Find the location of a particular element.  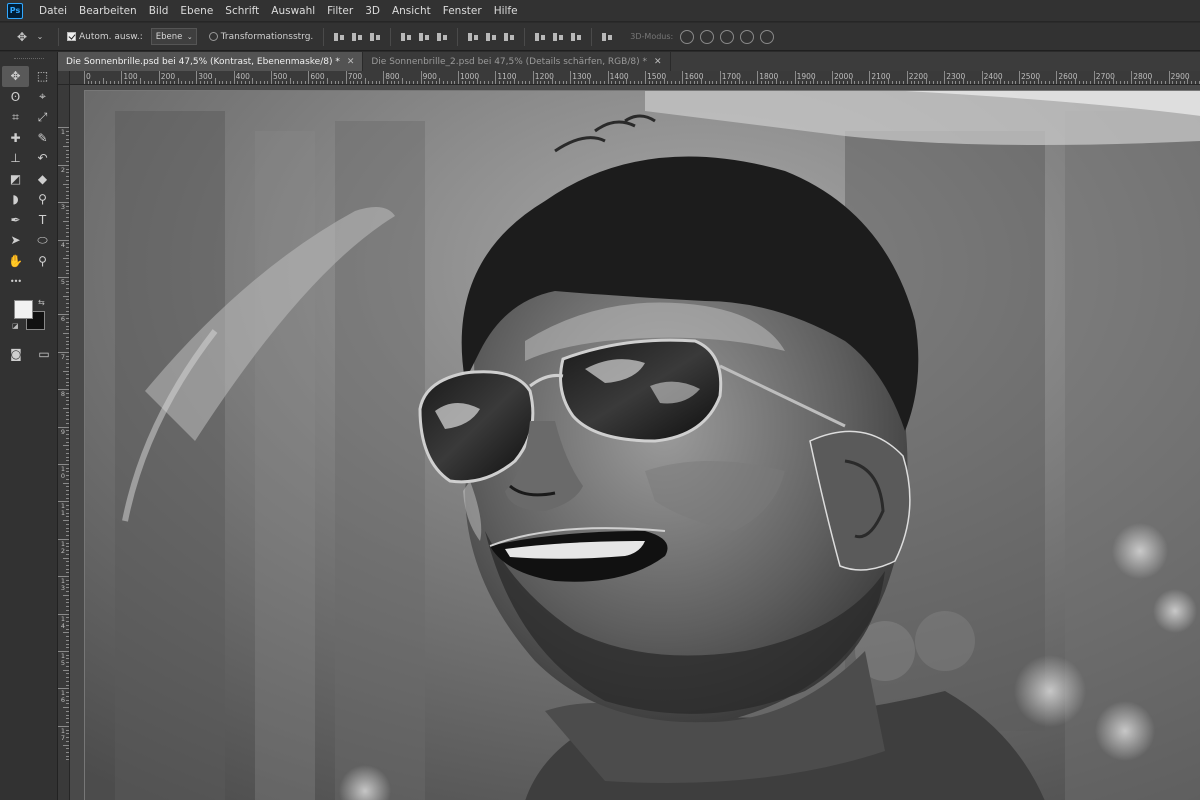

path-select-tool: ➤ is located at coordinates (15, 240).